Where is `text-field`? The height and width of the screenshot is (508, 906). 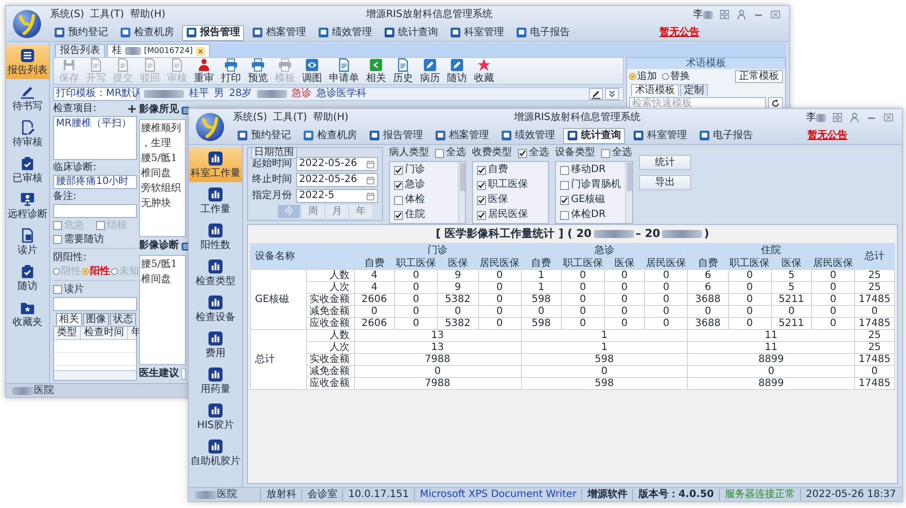
text-field is located at coordinates (95, 304).